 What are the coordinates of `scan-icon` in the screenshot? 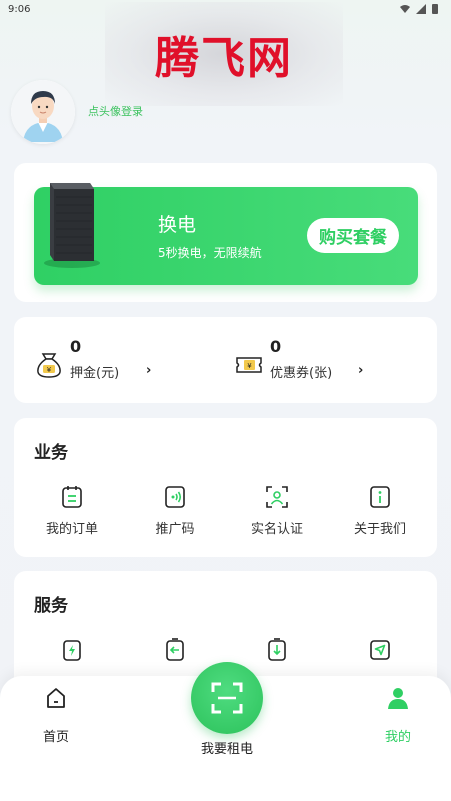 It's located at (227, 698).